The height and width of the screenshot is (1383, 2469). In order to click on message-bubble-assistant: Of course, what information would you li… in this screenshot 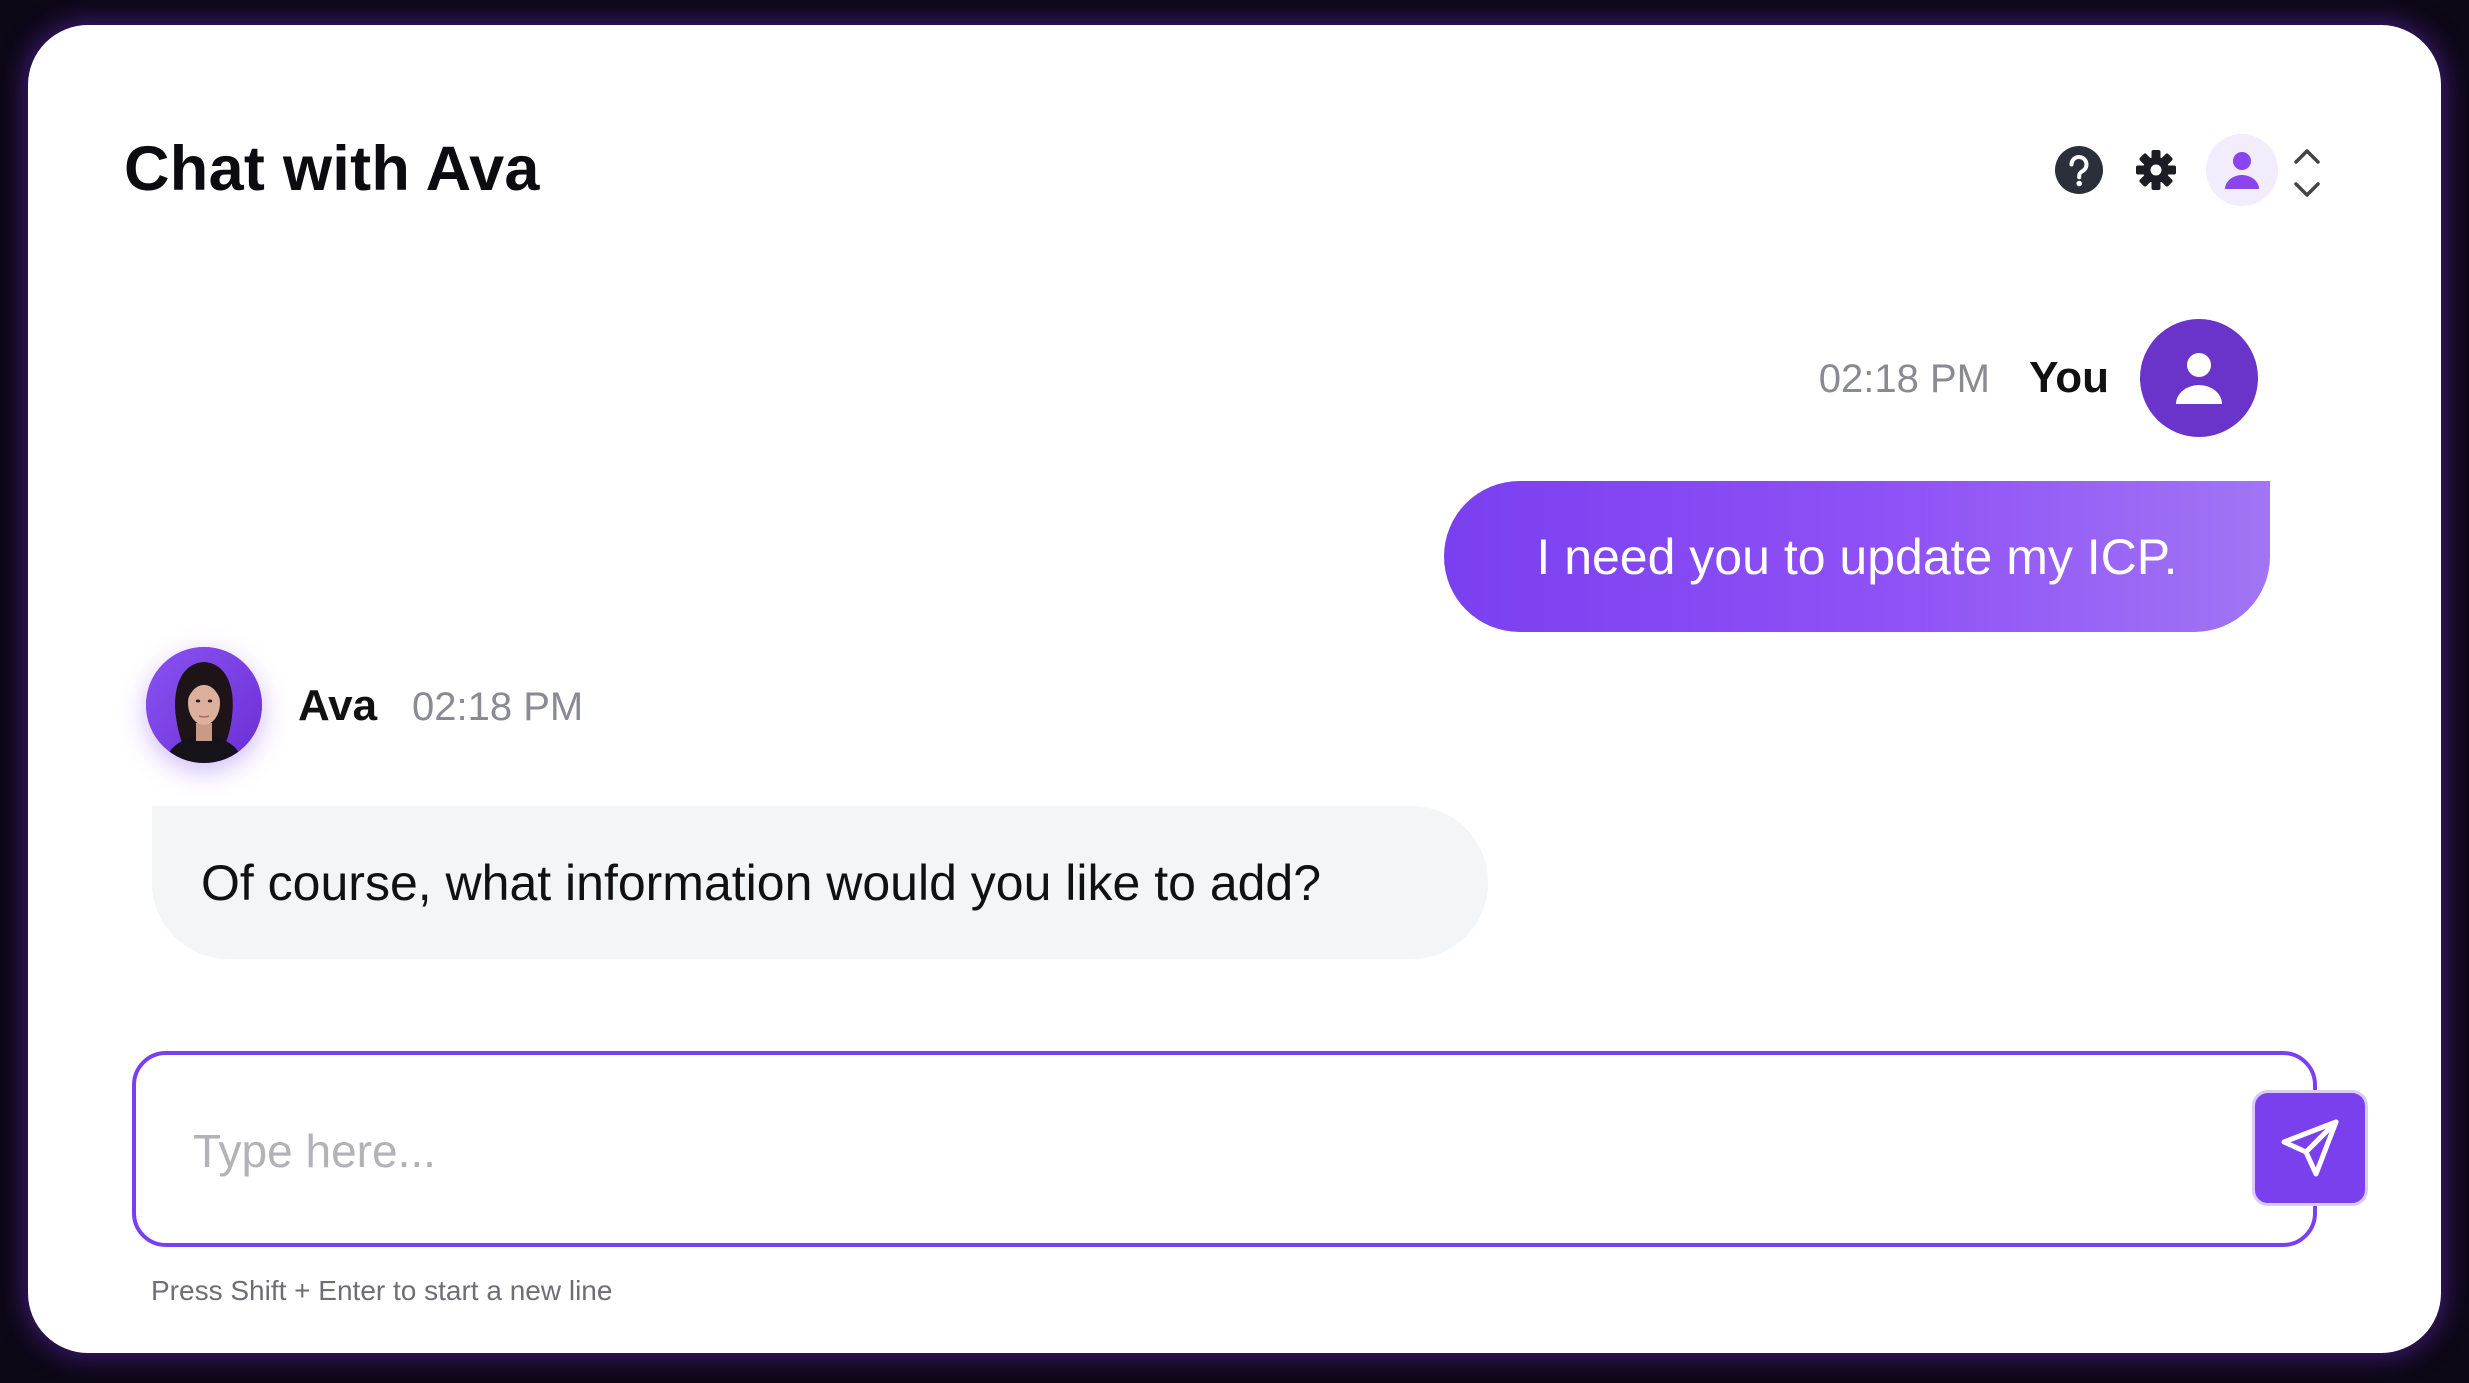, I will do `click(820, 882)`.